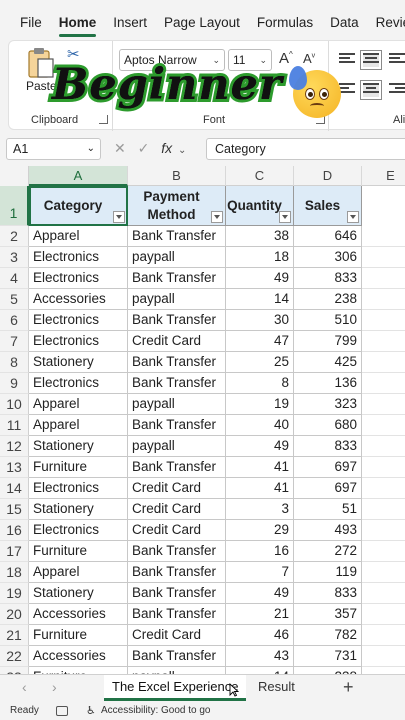 The image size is (405, 720). I want to click on table-cell: paypall, so click(177, 299).